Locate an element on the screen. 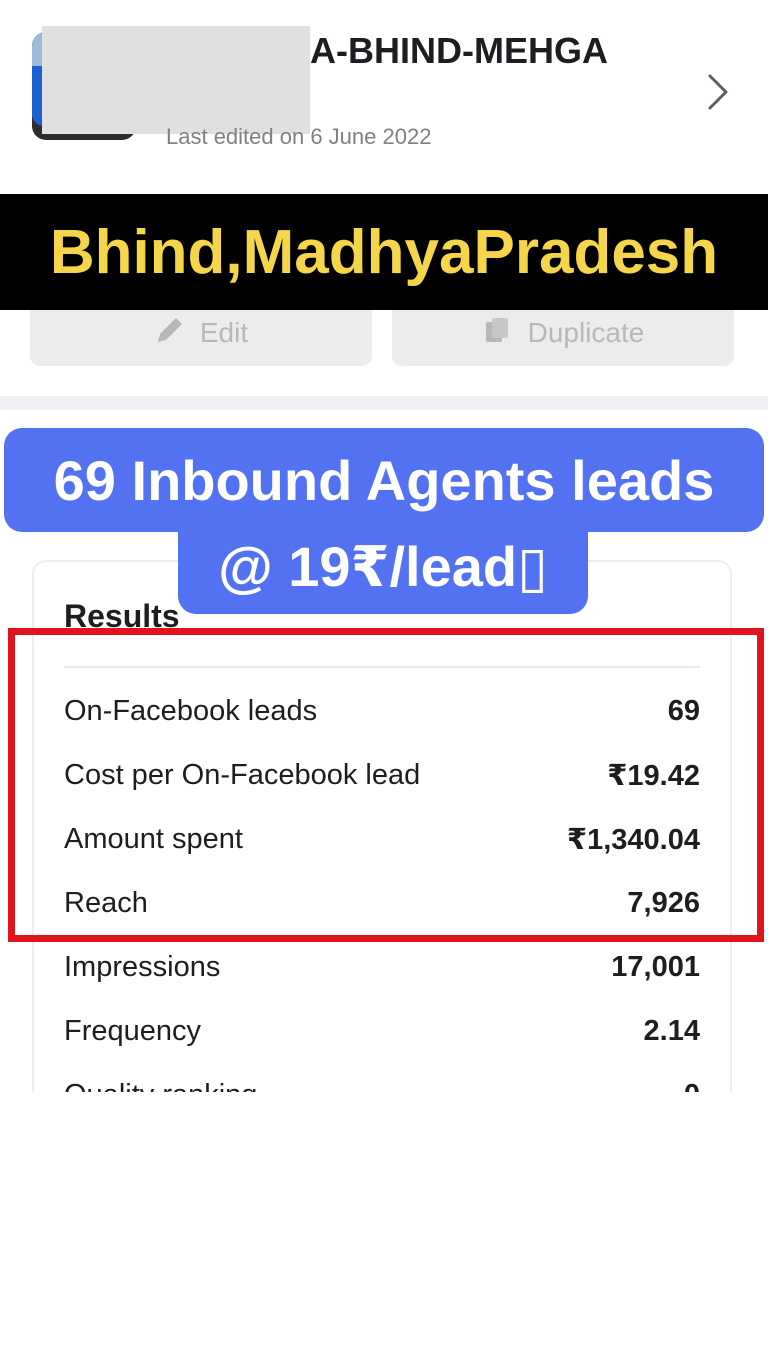 The image size is (768, 1348). location-banner: Bhind,MadhyaPradesh is located at coordinates (384, 252).